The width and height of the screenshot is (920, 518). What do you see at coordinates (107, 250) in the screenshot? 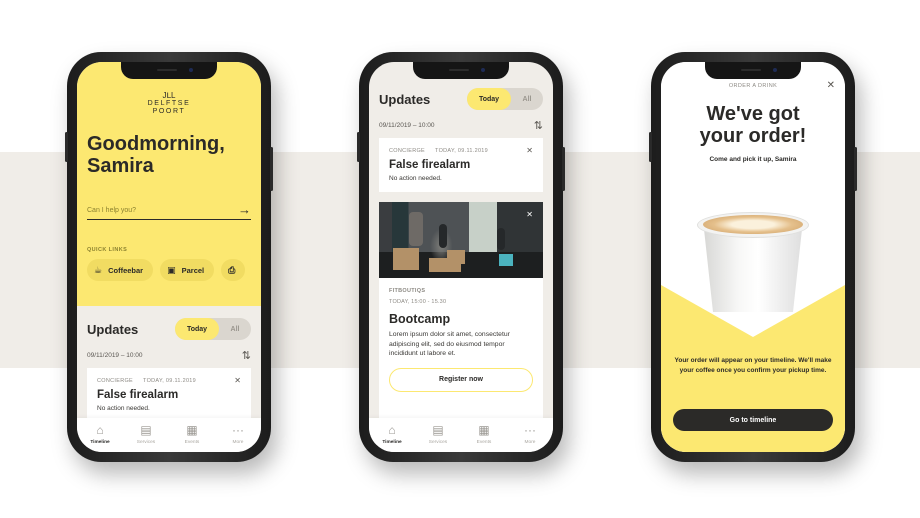
I see `quick-links-title: QUICK LINKS` at bounding box center [107, 250].